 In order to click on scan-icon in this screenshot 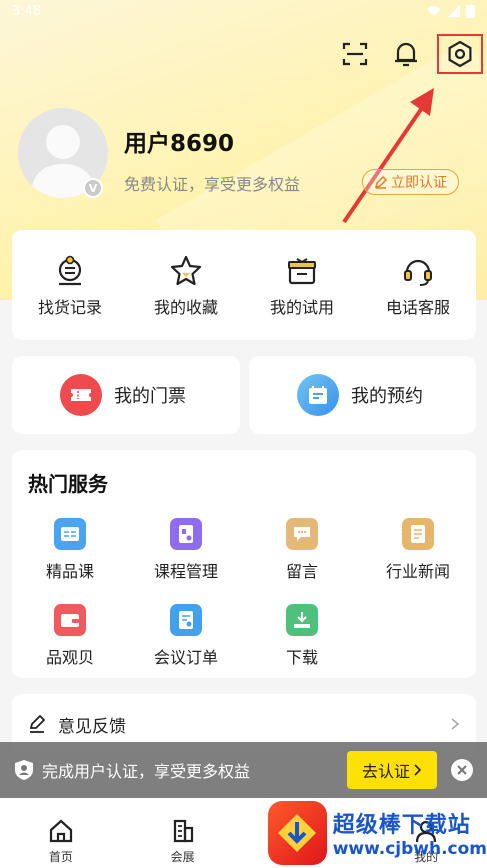, I will do `click(355, 54)`.